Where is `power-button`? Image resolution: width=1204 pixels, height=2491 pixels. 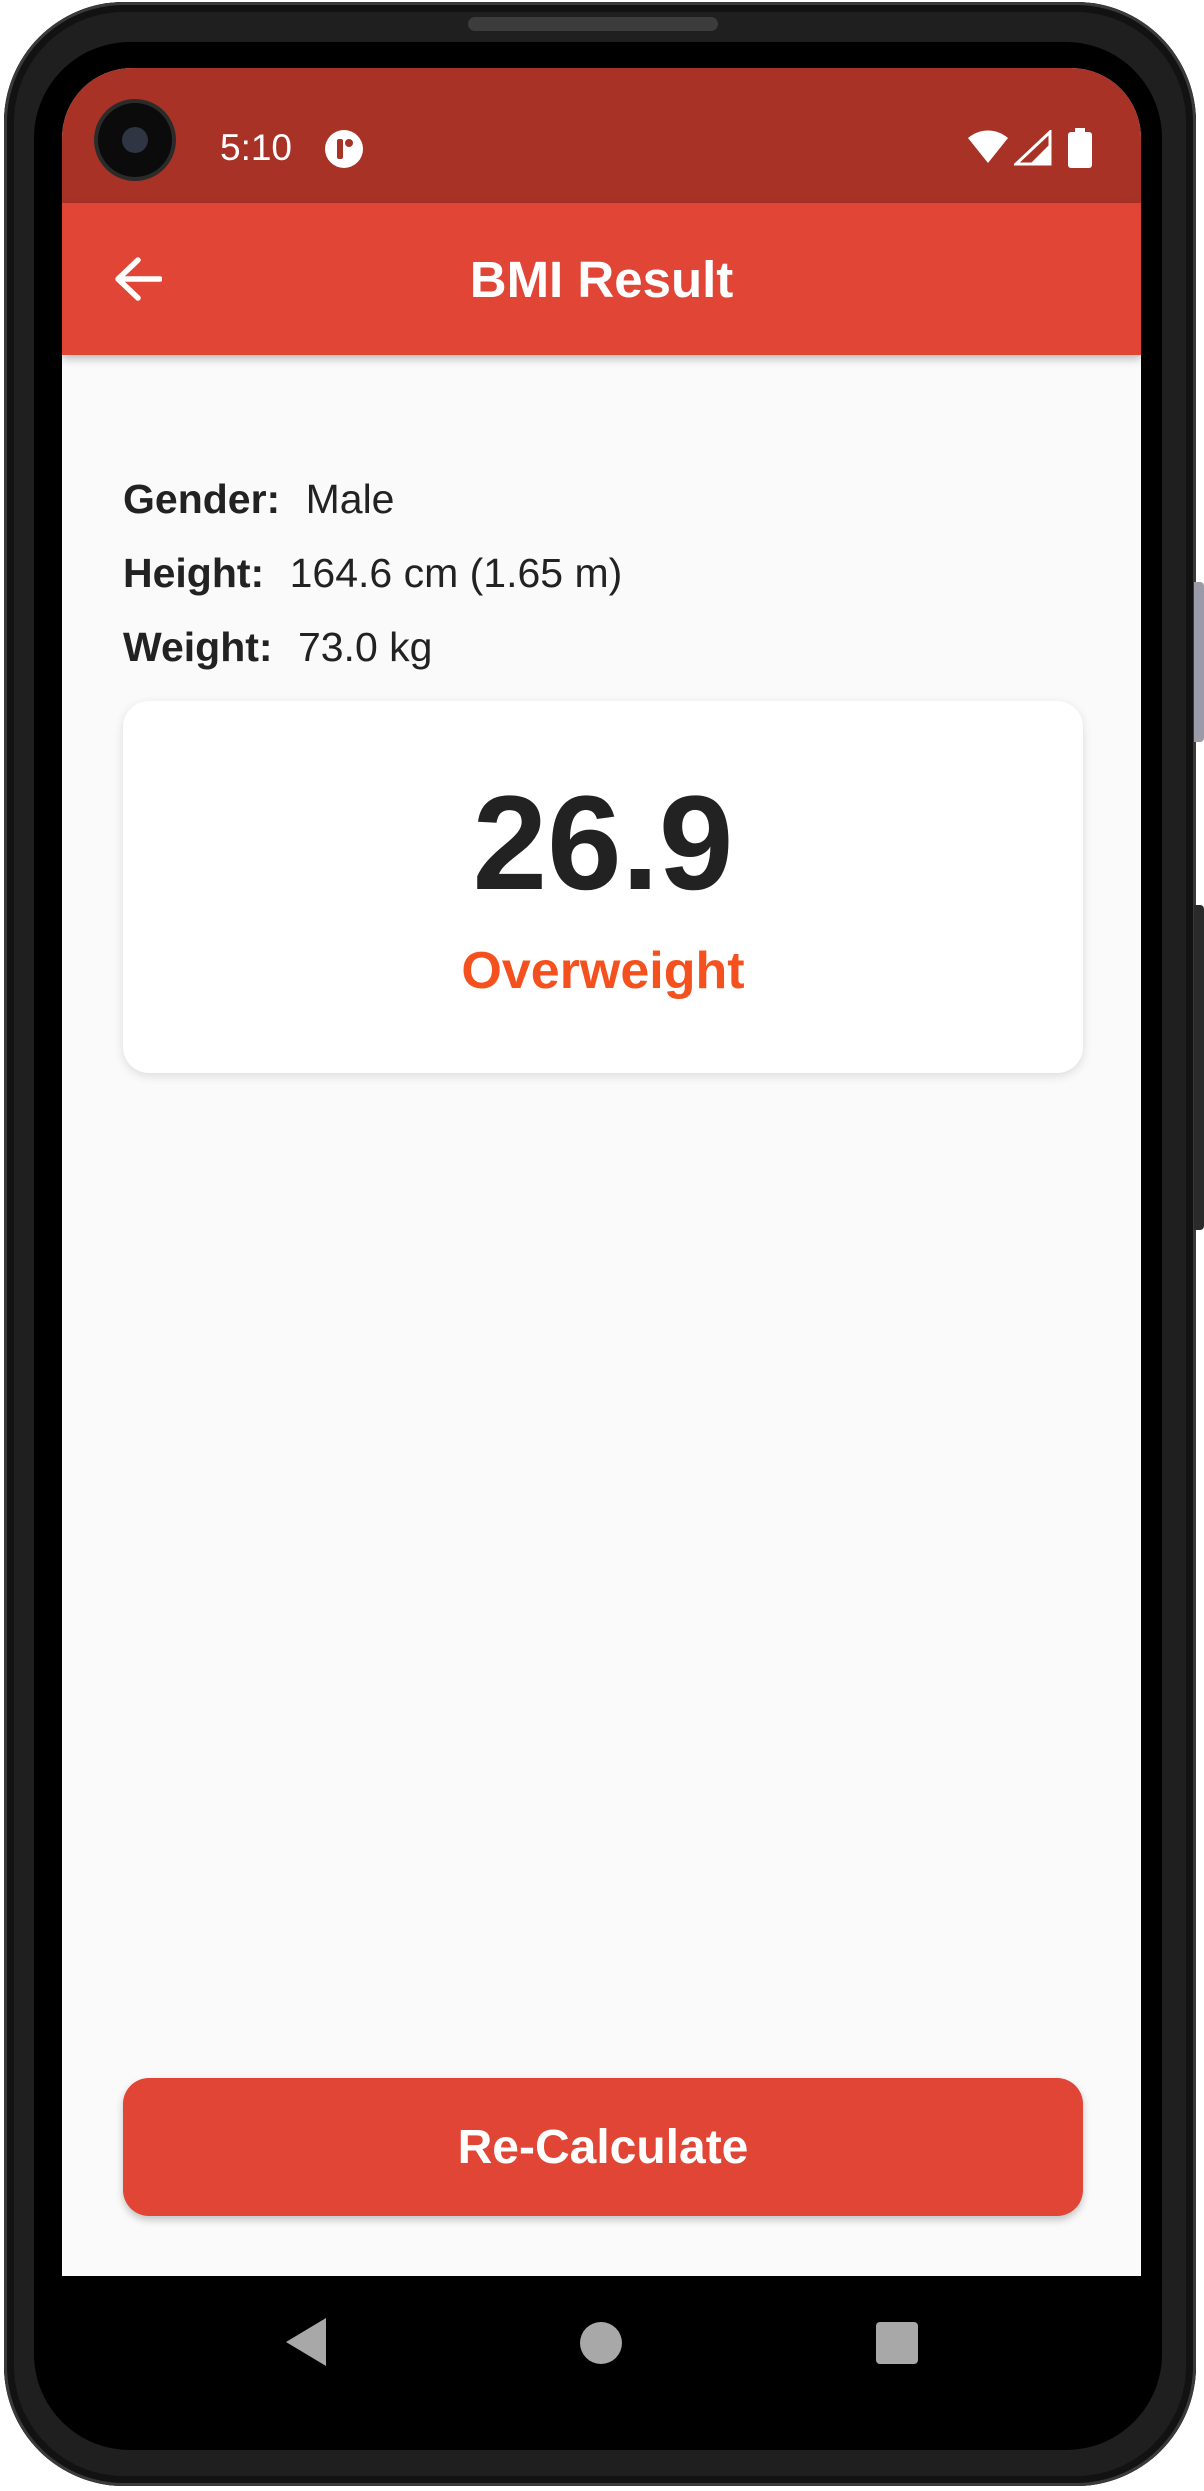
power-button is located at coordinates (1199, 1067).